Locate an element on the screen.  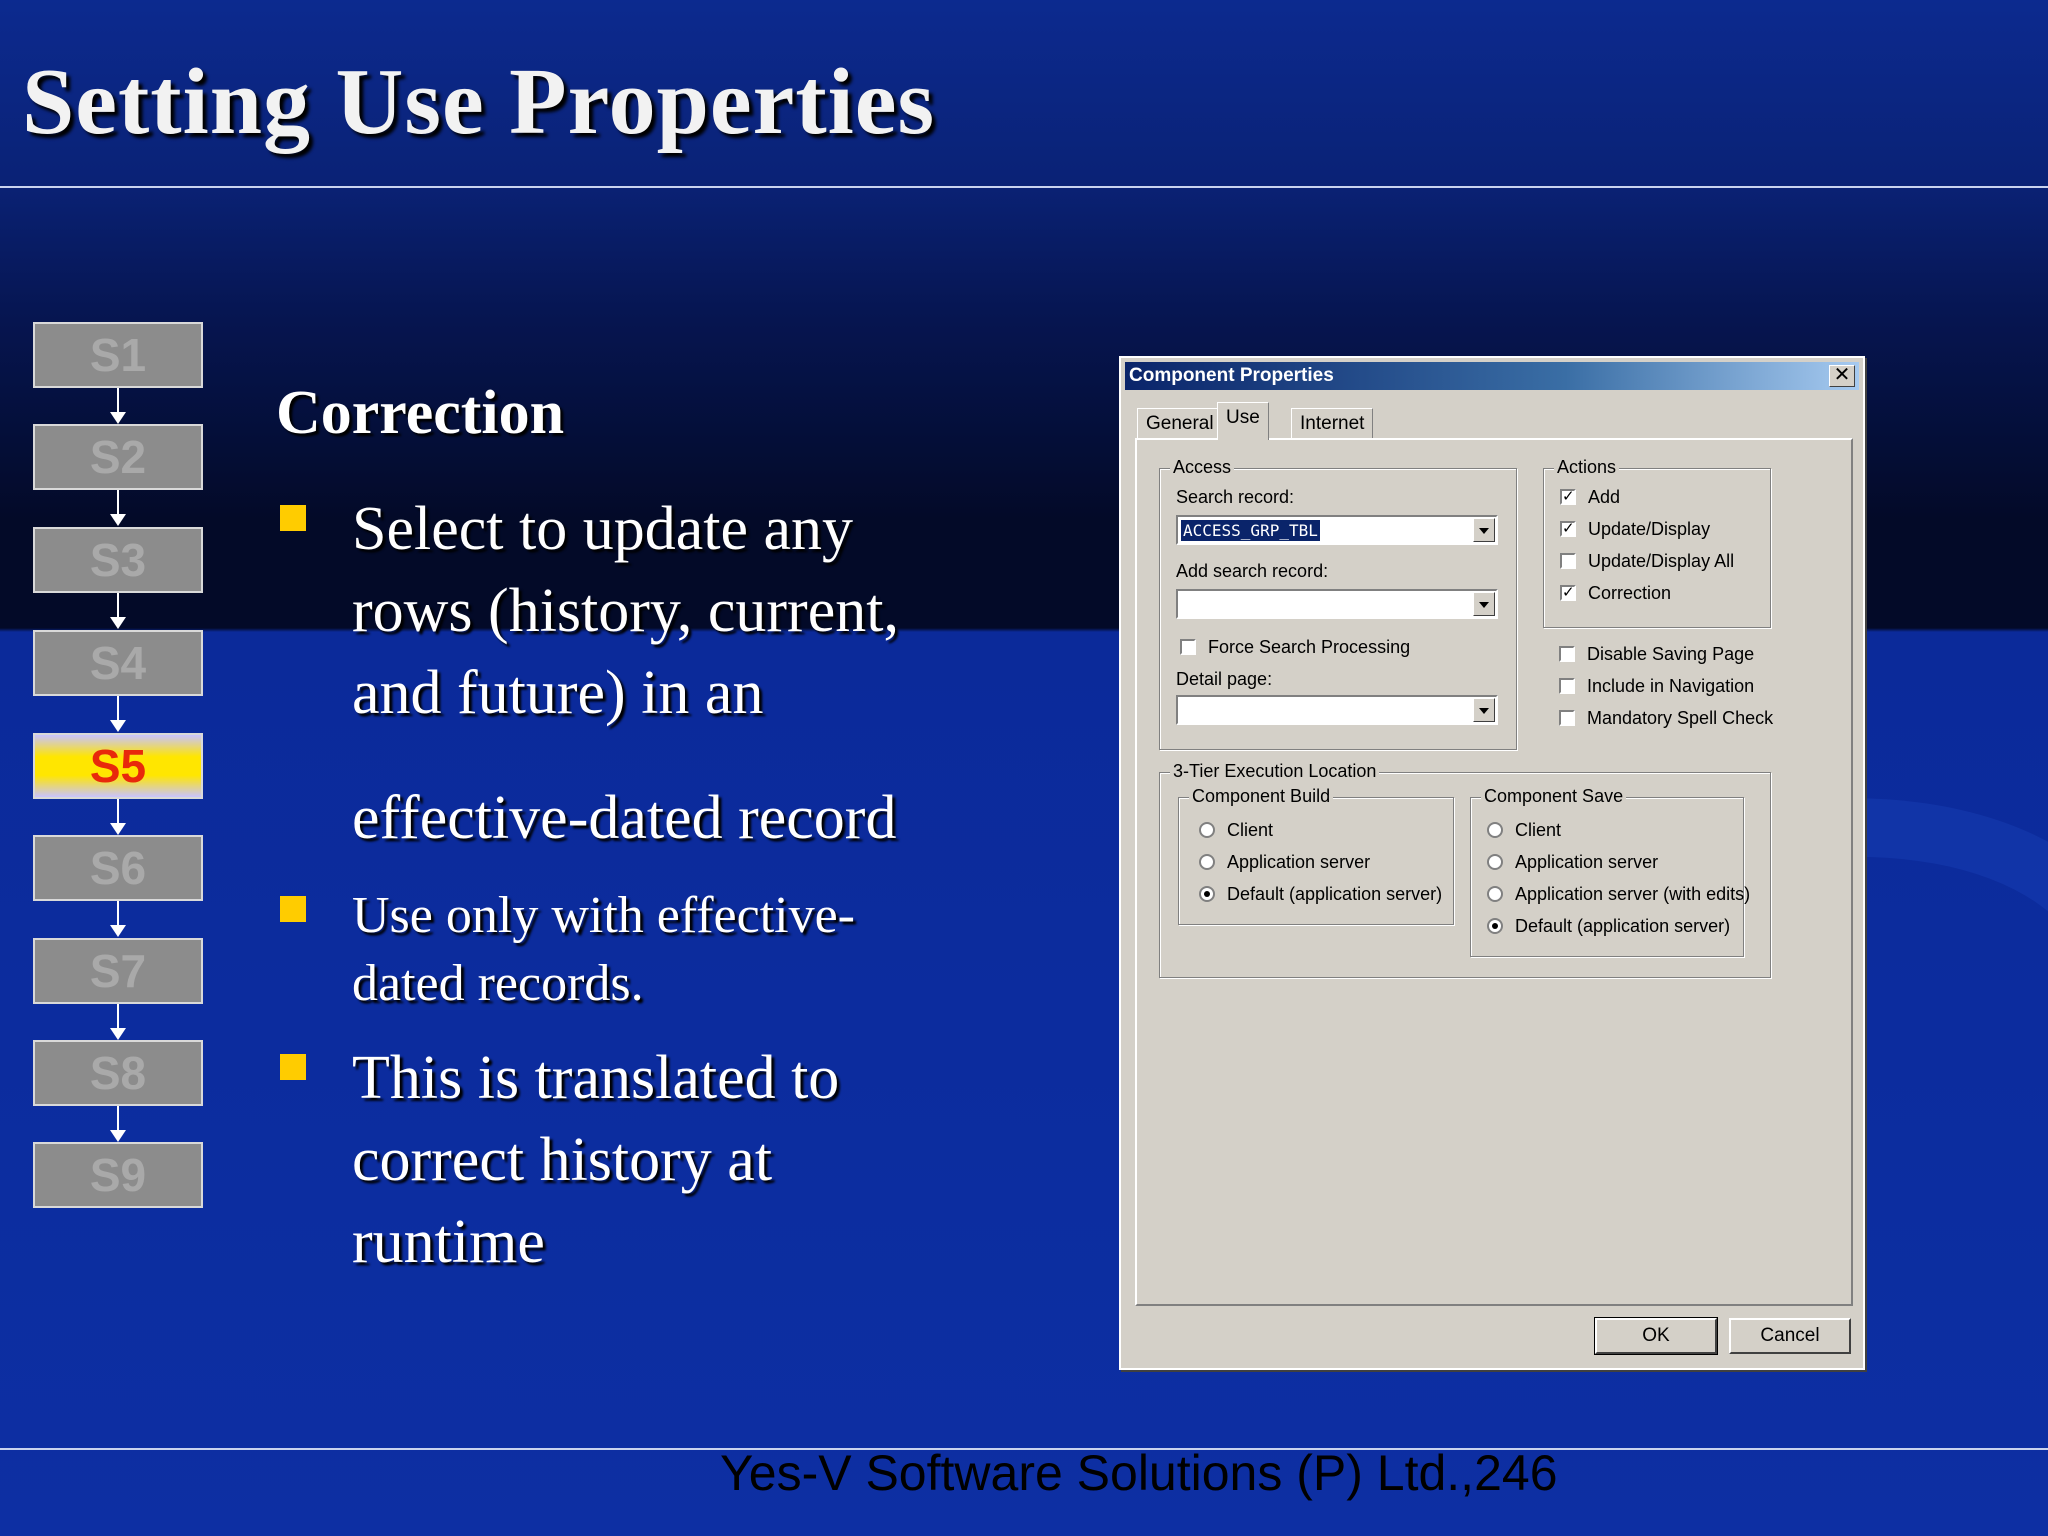
save-app-server-label: Application server is located at coordinates (1587, 862).